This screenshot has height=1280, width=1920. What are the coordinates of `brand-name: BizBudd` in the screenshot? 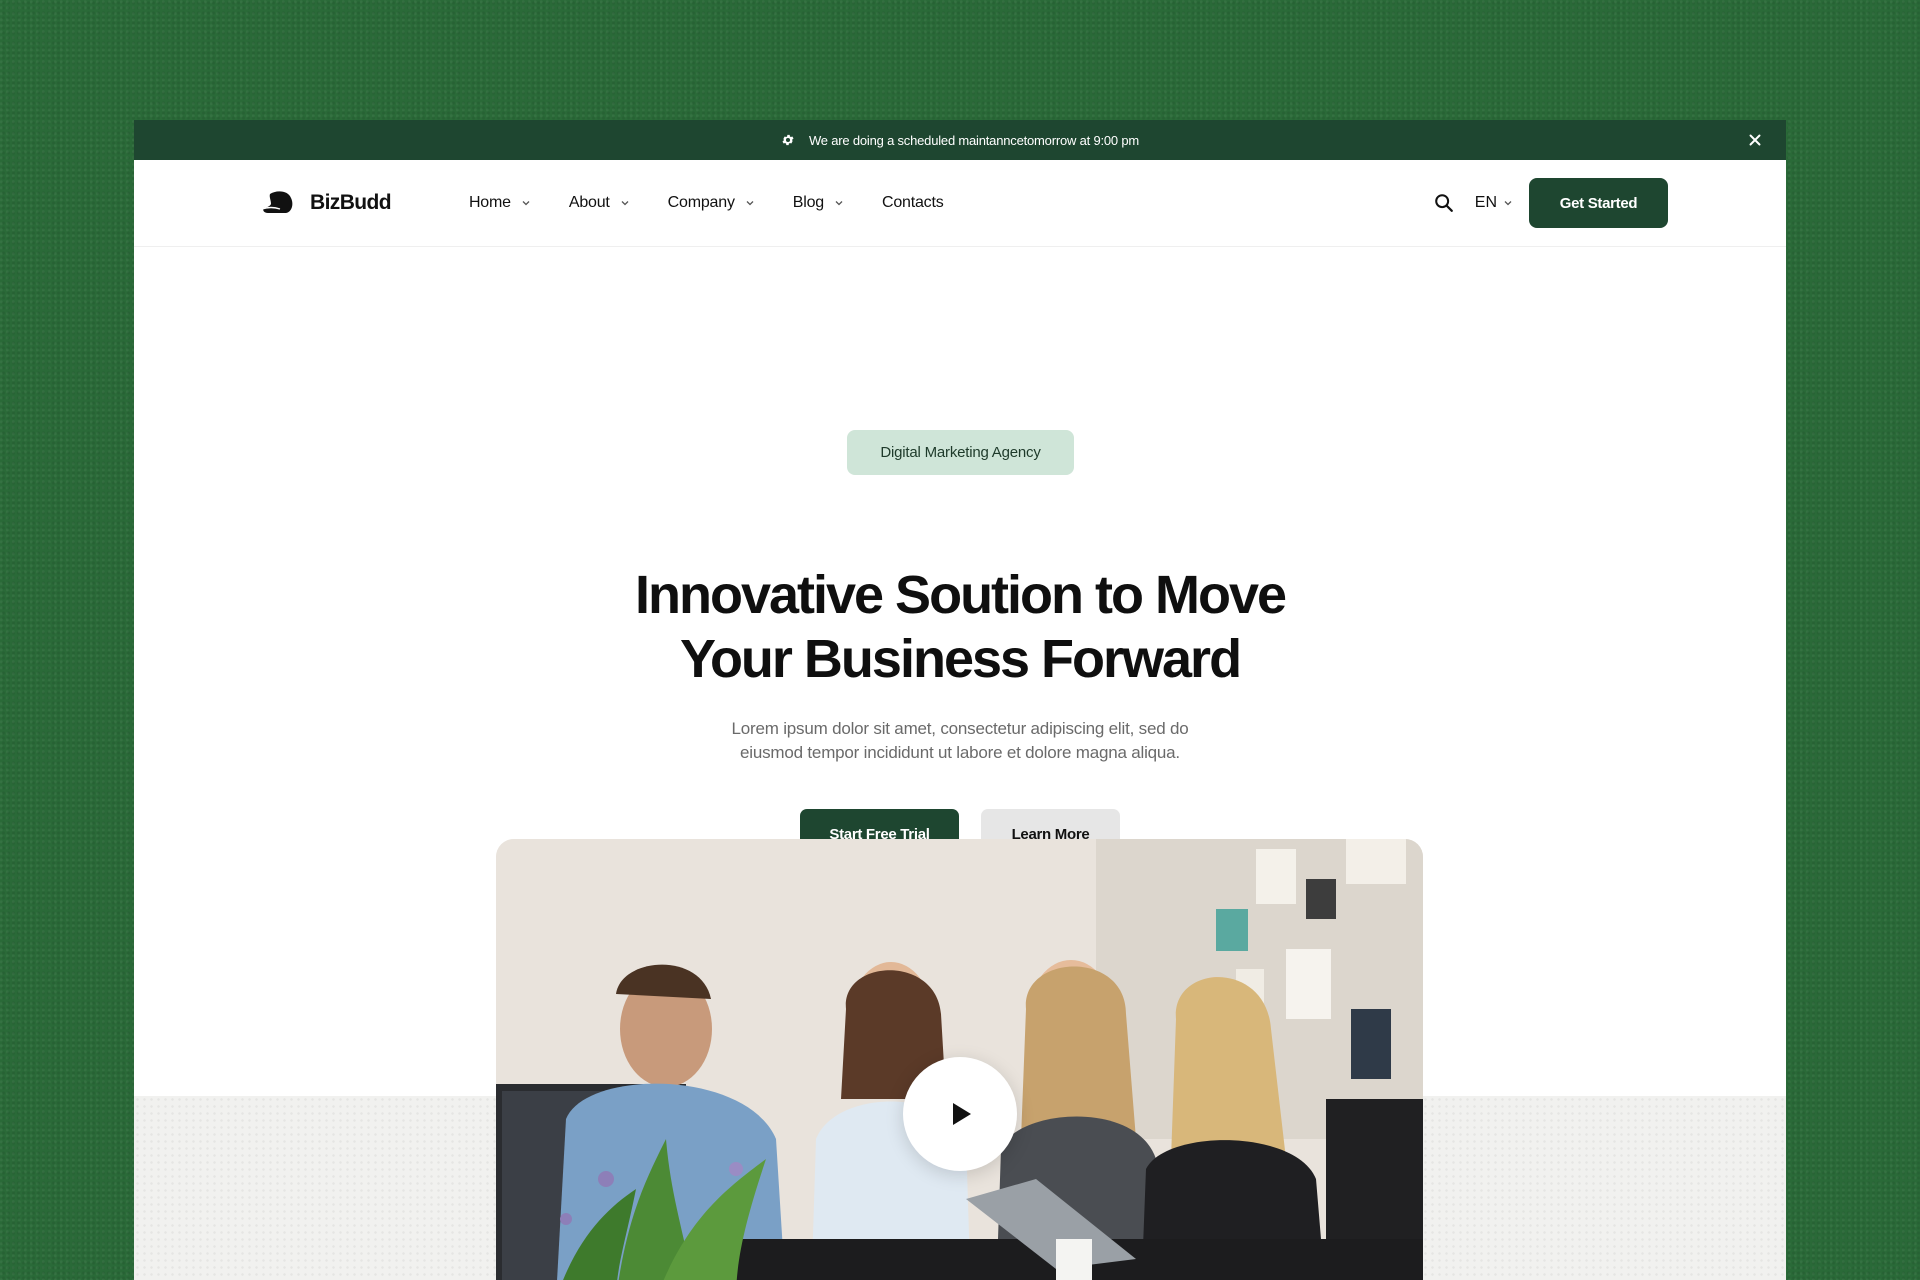 It's located at (351, 202).